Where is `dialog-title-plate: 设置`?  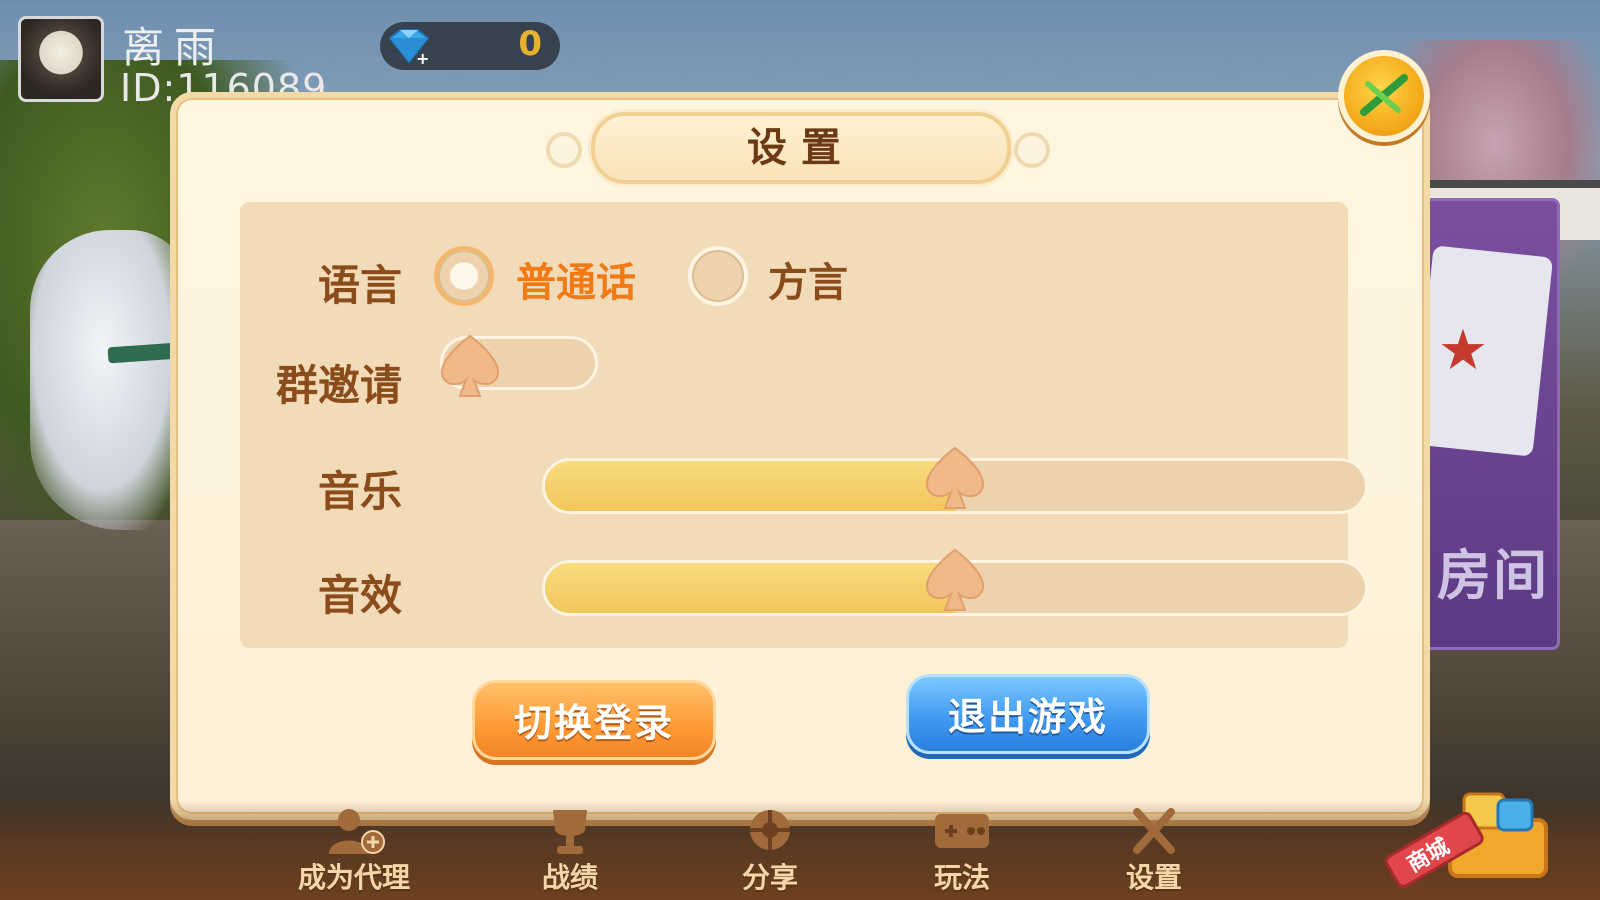
dialog-title-plate: 设置 is located at coordinates (801, 148).